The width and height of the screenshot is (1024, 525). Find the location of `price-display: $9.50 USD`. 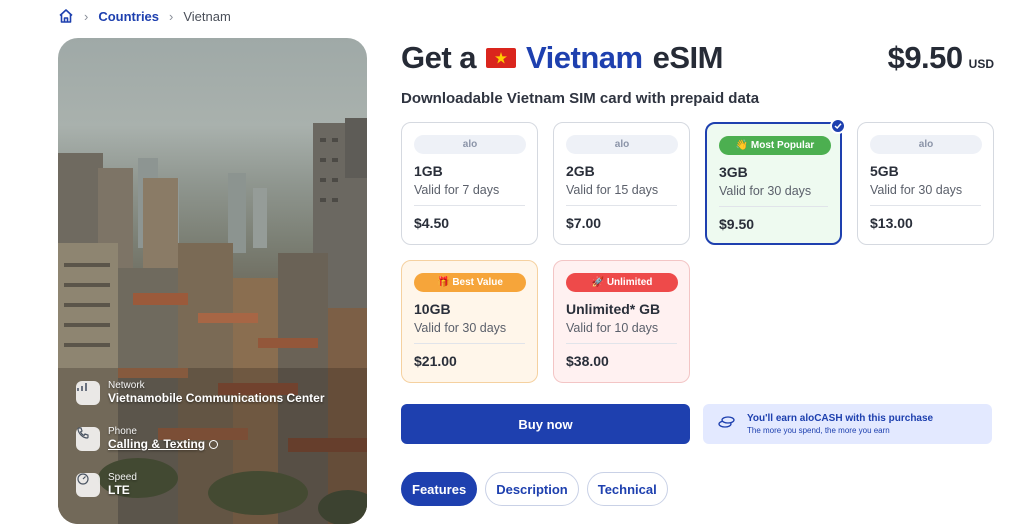

price-display: $9.50 USD is located at coordinates (941, 58).